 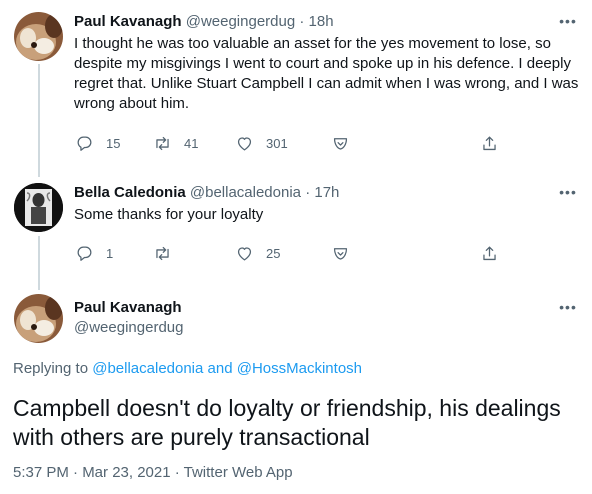 What do you see at coordinates (257, 253) in the screenshot?
I see `tweet2-like-button: 25` at bounding box center [257, 253].